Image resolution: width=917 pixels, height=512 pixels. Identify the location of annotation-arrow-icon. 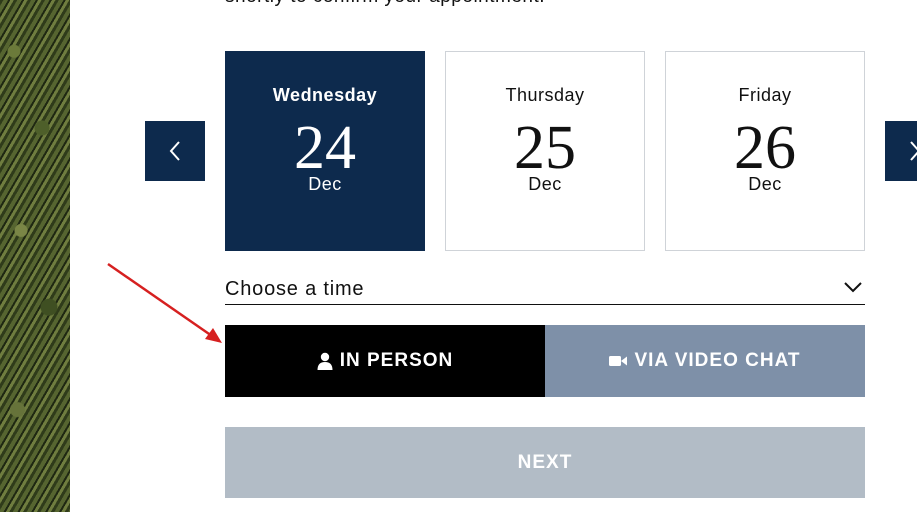
(164, 302).